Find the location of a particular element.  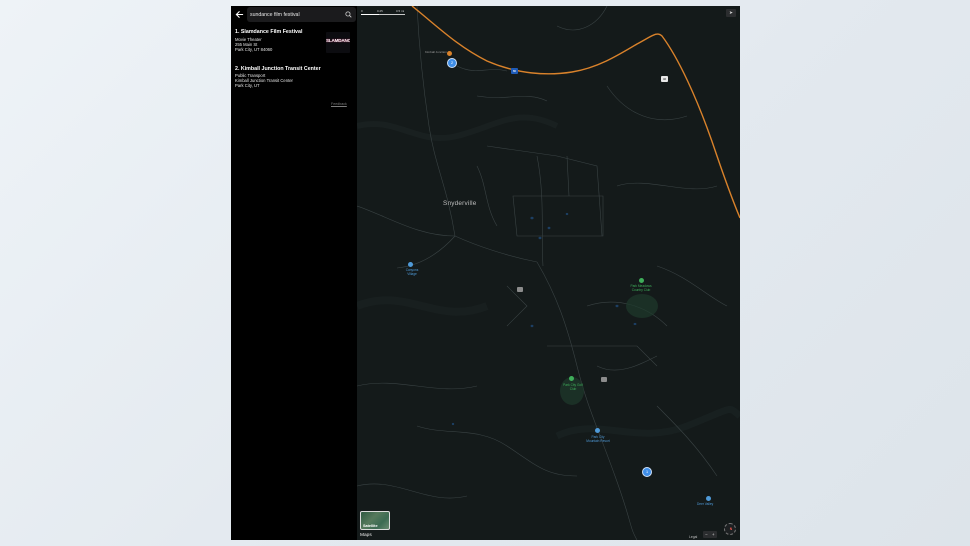

satellite-label: Satellite is located at coordinates (370, 526).